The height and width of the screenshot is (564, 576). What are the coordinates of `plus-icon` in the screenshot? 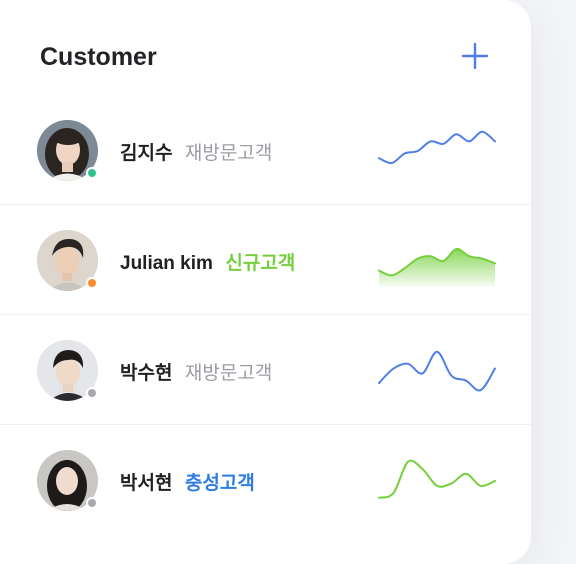 It's located at (475, 56).